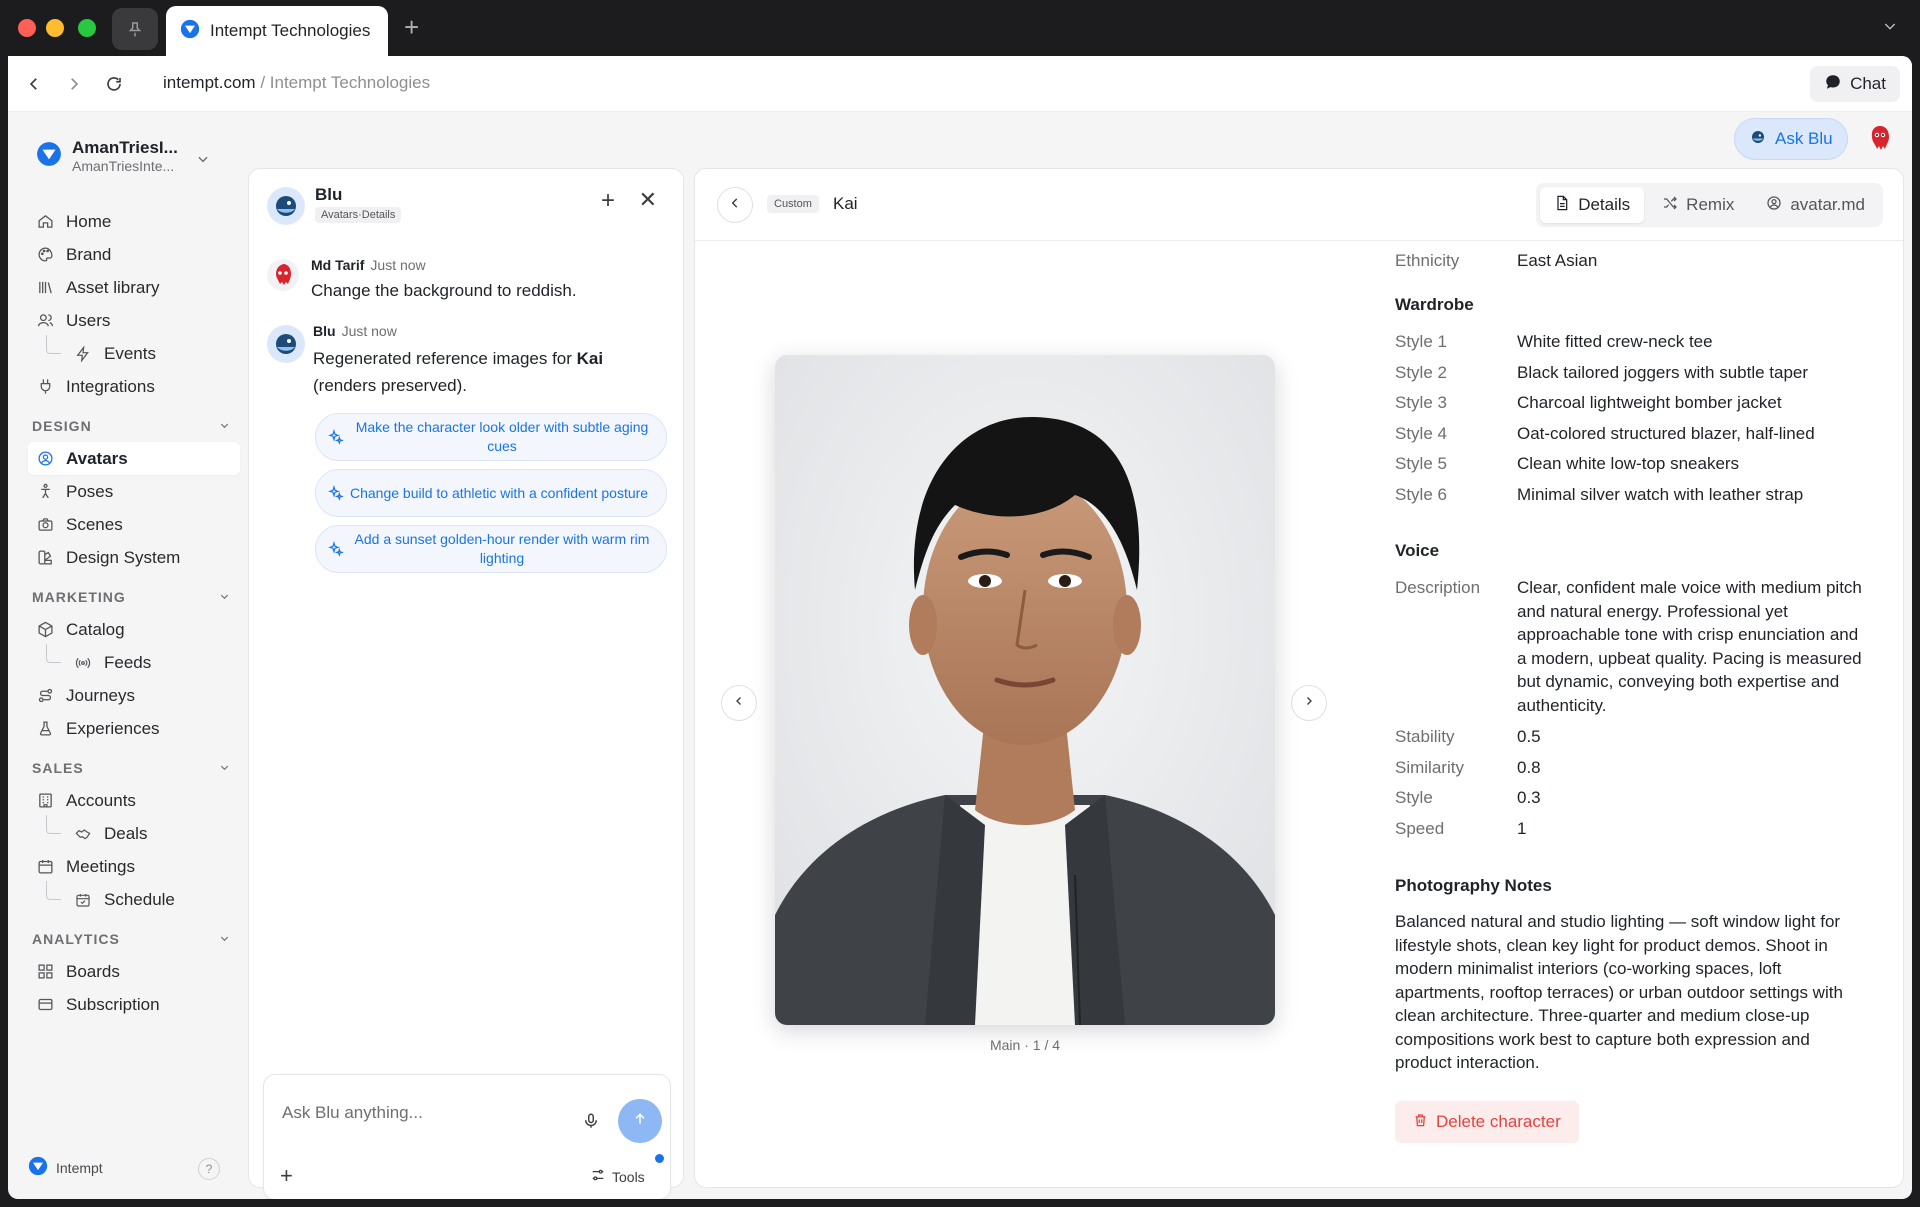 Image resolution: width=1920 pixels, height=1207 pixels. I want to click on chat-input, so click(422, 1113).